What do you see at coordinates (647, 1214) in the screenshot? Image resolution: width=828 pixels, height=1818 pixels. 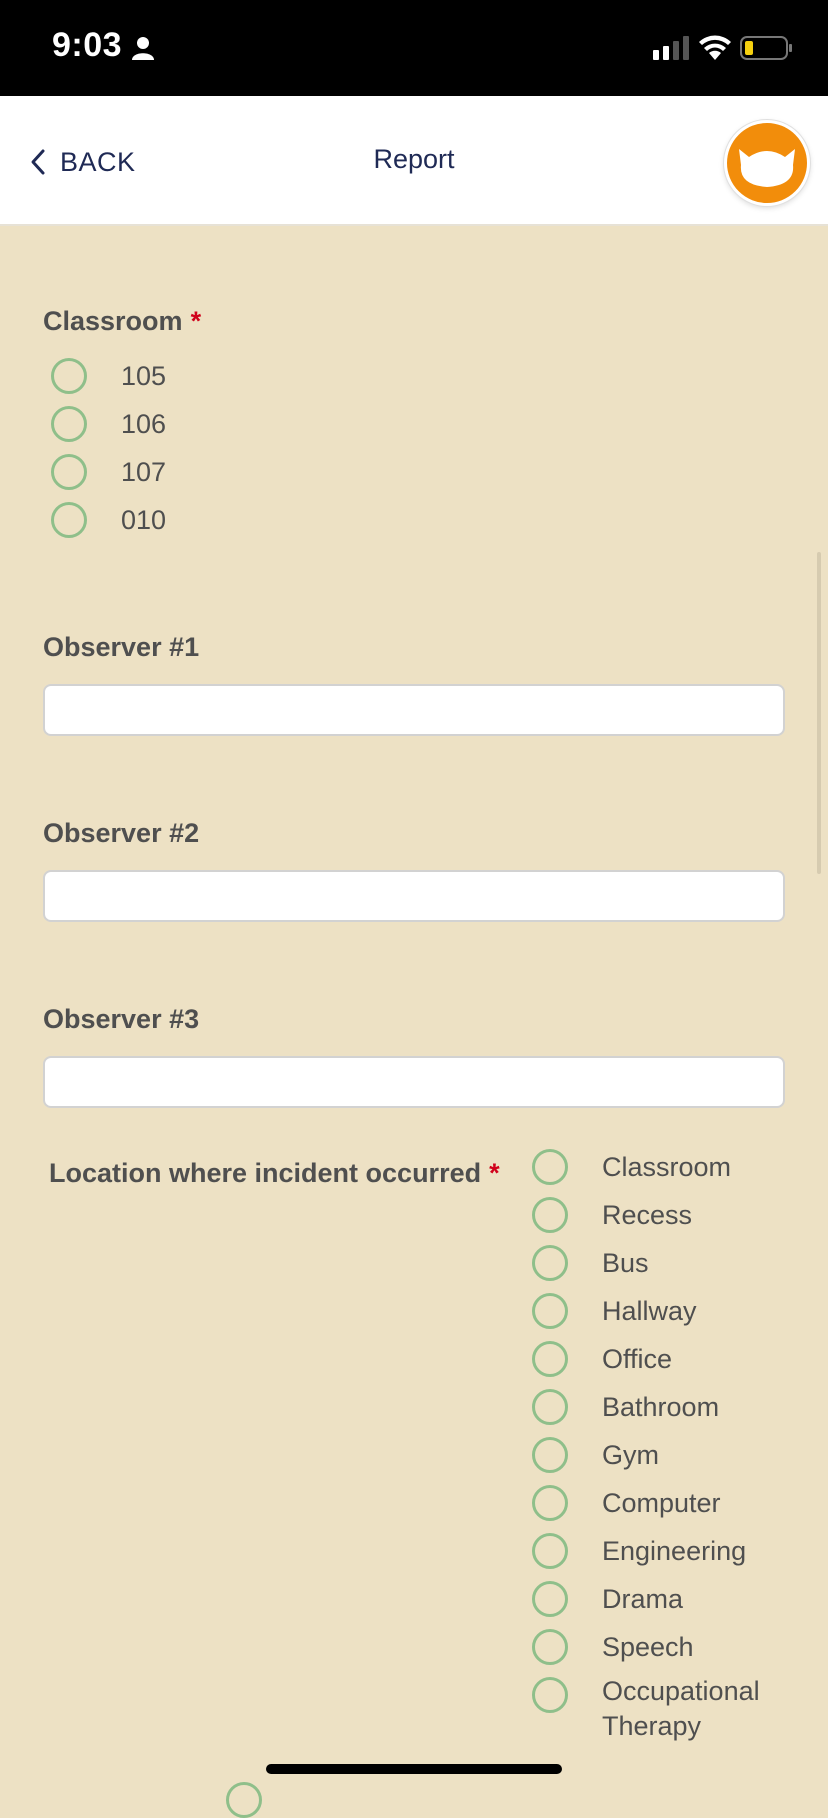 I see `radio-label: Recess` at bounding box center [647, 1214].